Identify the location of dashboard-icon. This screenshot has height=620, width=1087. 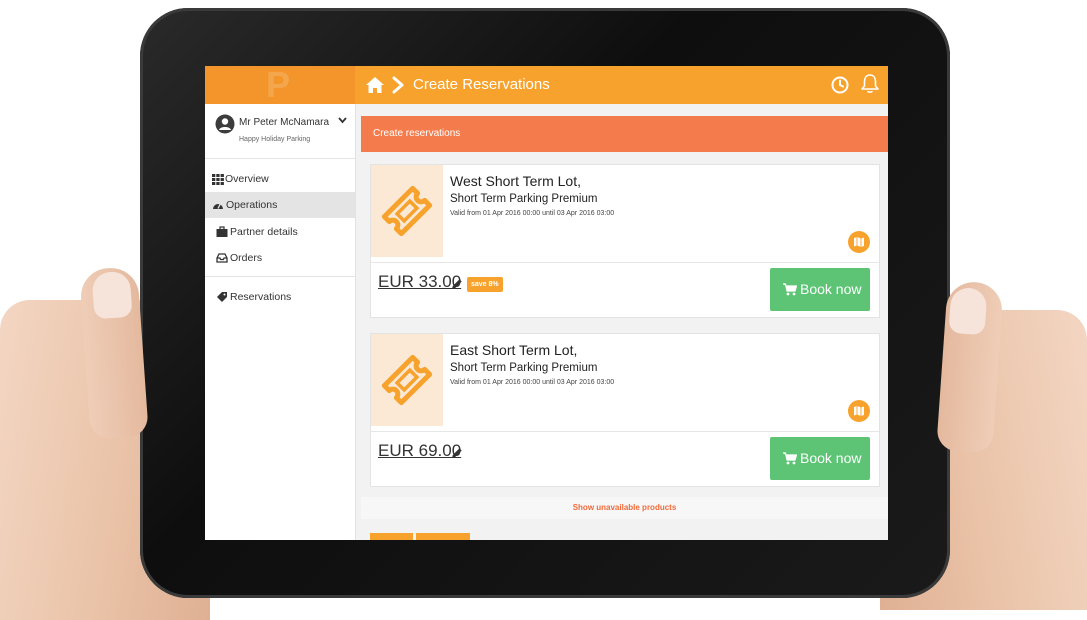
(218, 206).